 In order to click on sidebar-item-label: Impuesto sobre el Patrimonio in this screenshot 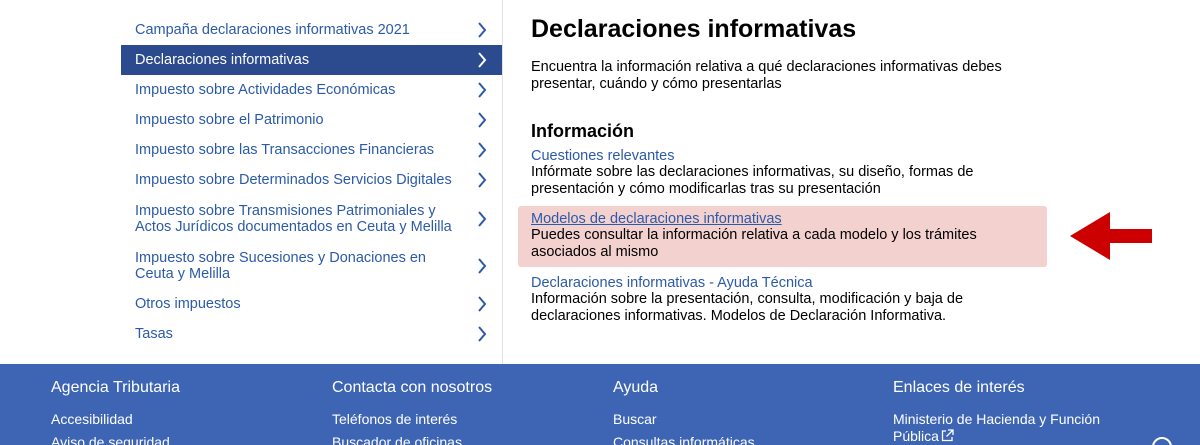, I will do `click(229, 120)`.